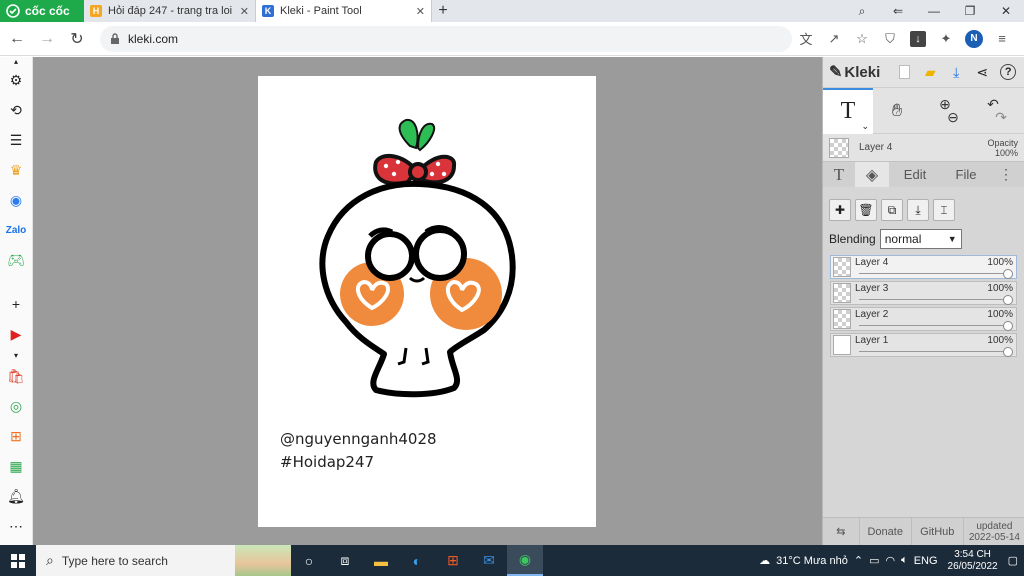 This screenshot has height=576, width=1024. I want to click on notifications-icon: ▢, so click(1013, 560).